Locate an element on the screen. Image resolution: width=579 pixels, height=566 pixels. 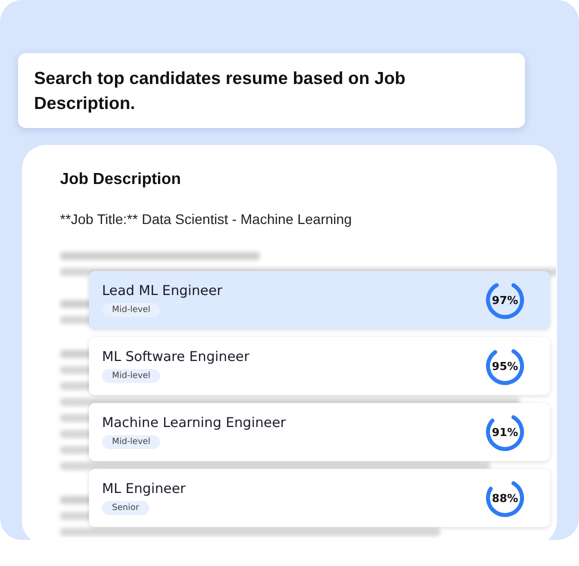
candidate-title: ML Engineer is located at coordinates (144, 489).